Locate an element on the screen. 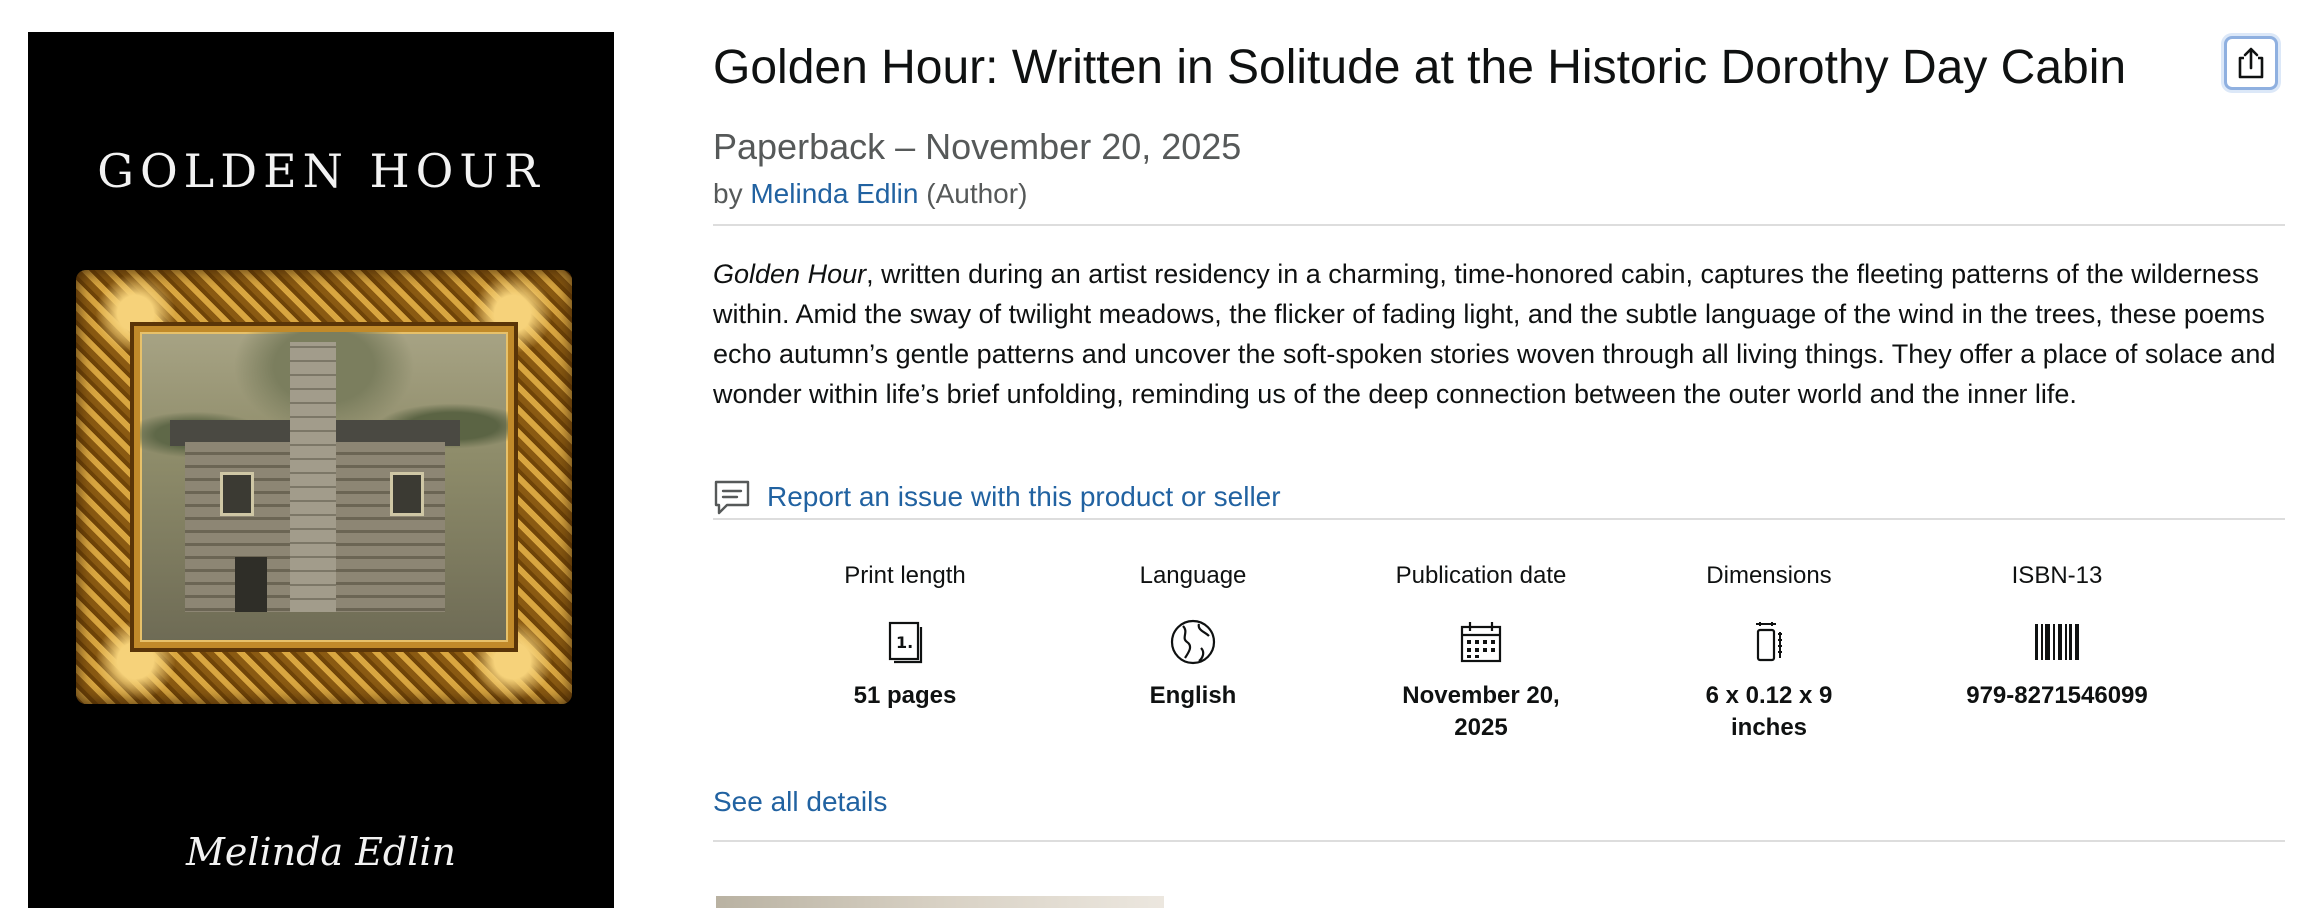 This screenshot has width=2318, height=908. globe-icon is located at coordinates (1193, 642).